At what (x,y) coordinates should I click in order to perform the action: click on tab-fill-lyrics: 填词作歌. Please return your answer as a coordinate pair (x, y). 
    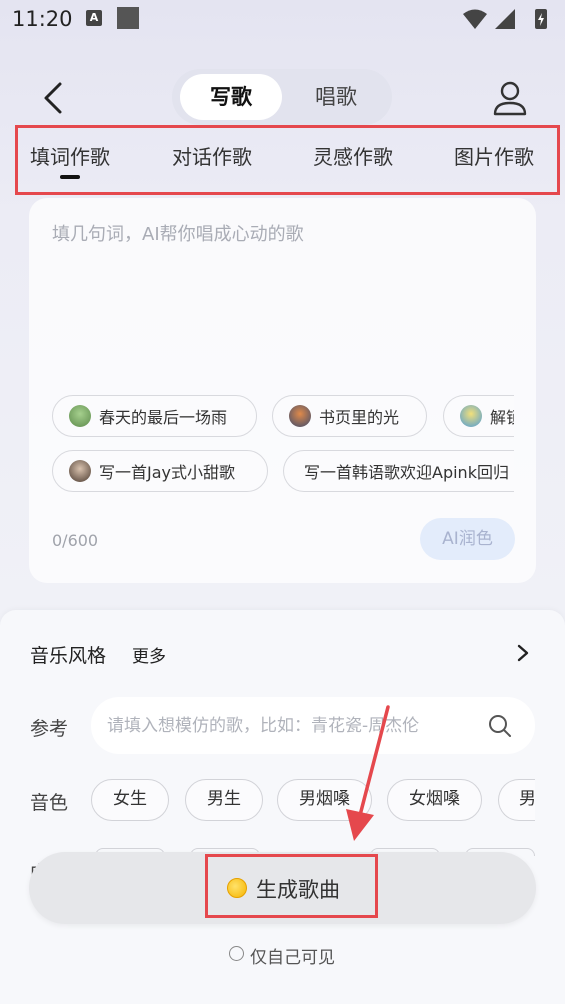
    Looking at the image, I should click on (70, 155).